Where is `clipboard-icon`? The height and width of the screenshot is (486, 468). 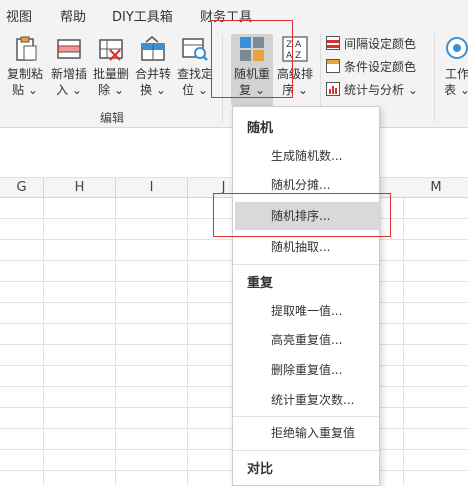 clipboard-icon is located at coordinates (25, 49).